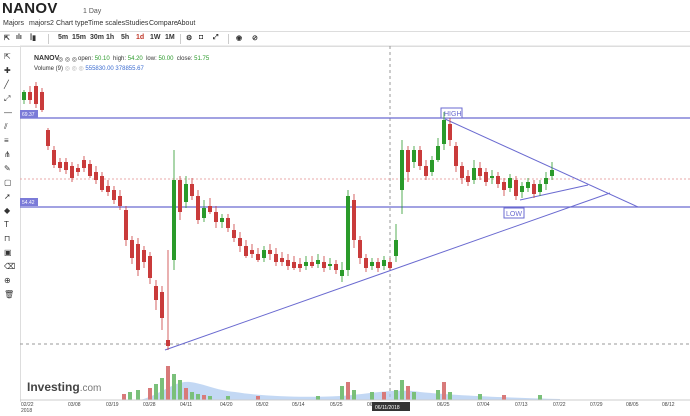  I want to click on date-tick: 05/14, so click(298, 405).